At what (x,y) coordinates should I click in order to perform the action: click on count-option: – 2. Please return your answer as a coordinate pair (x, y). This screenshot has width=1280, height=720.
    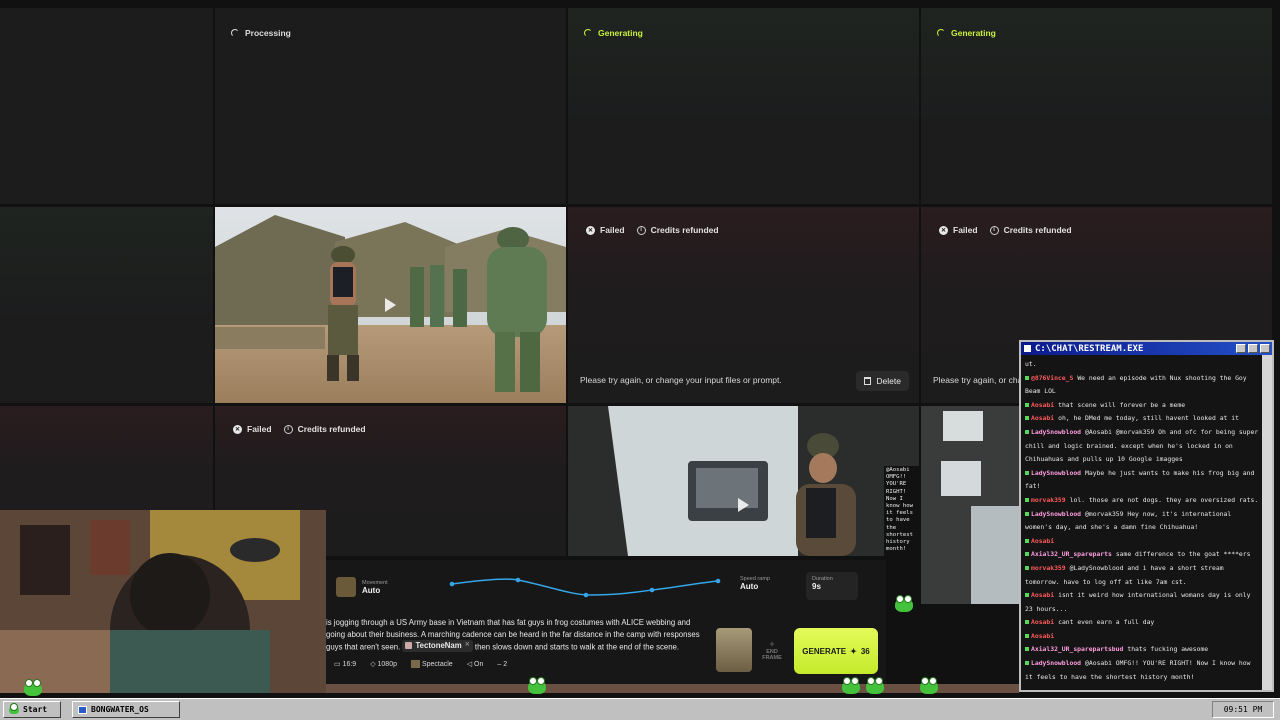
    Looking at the image, I should click on (502, 664).